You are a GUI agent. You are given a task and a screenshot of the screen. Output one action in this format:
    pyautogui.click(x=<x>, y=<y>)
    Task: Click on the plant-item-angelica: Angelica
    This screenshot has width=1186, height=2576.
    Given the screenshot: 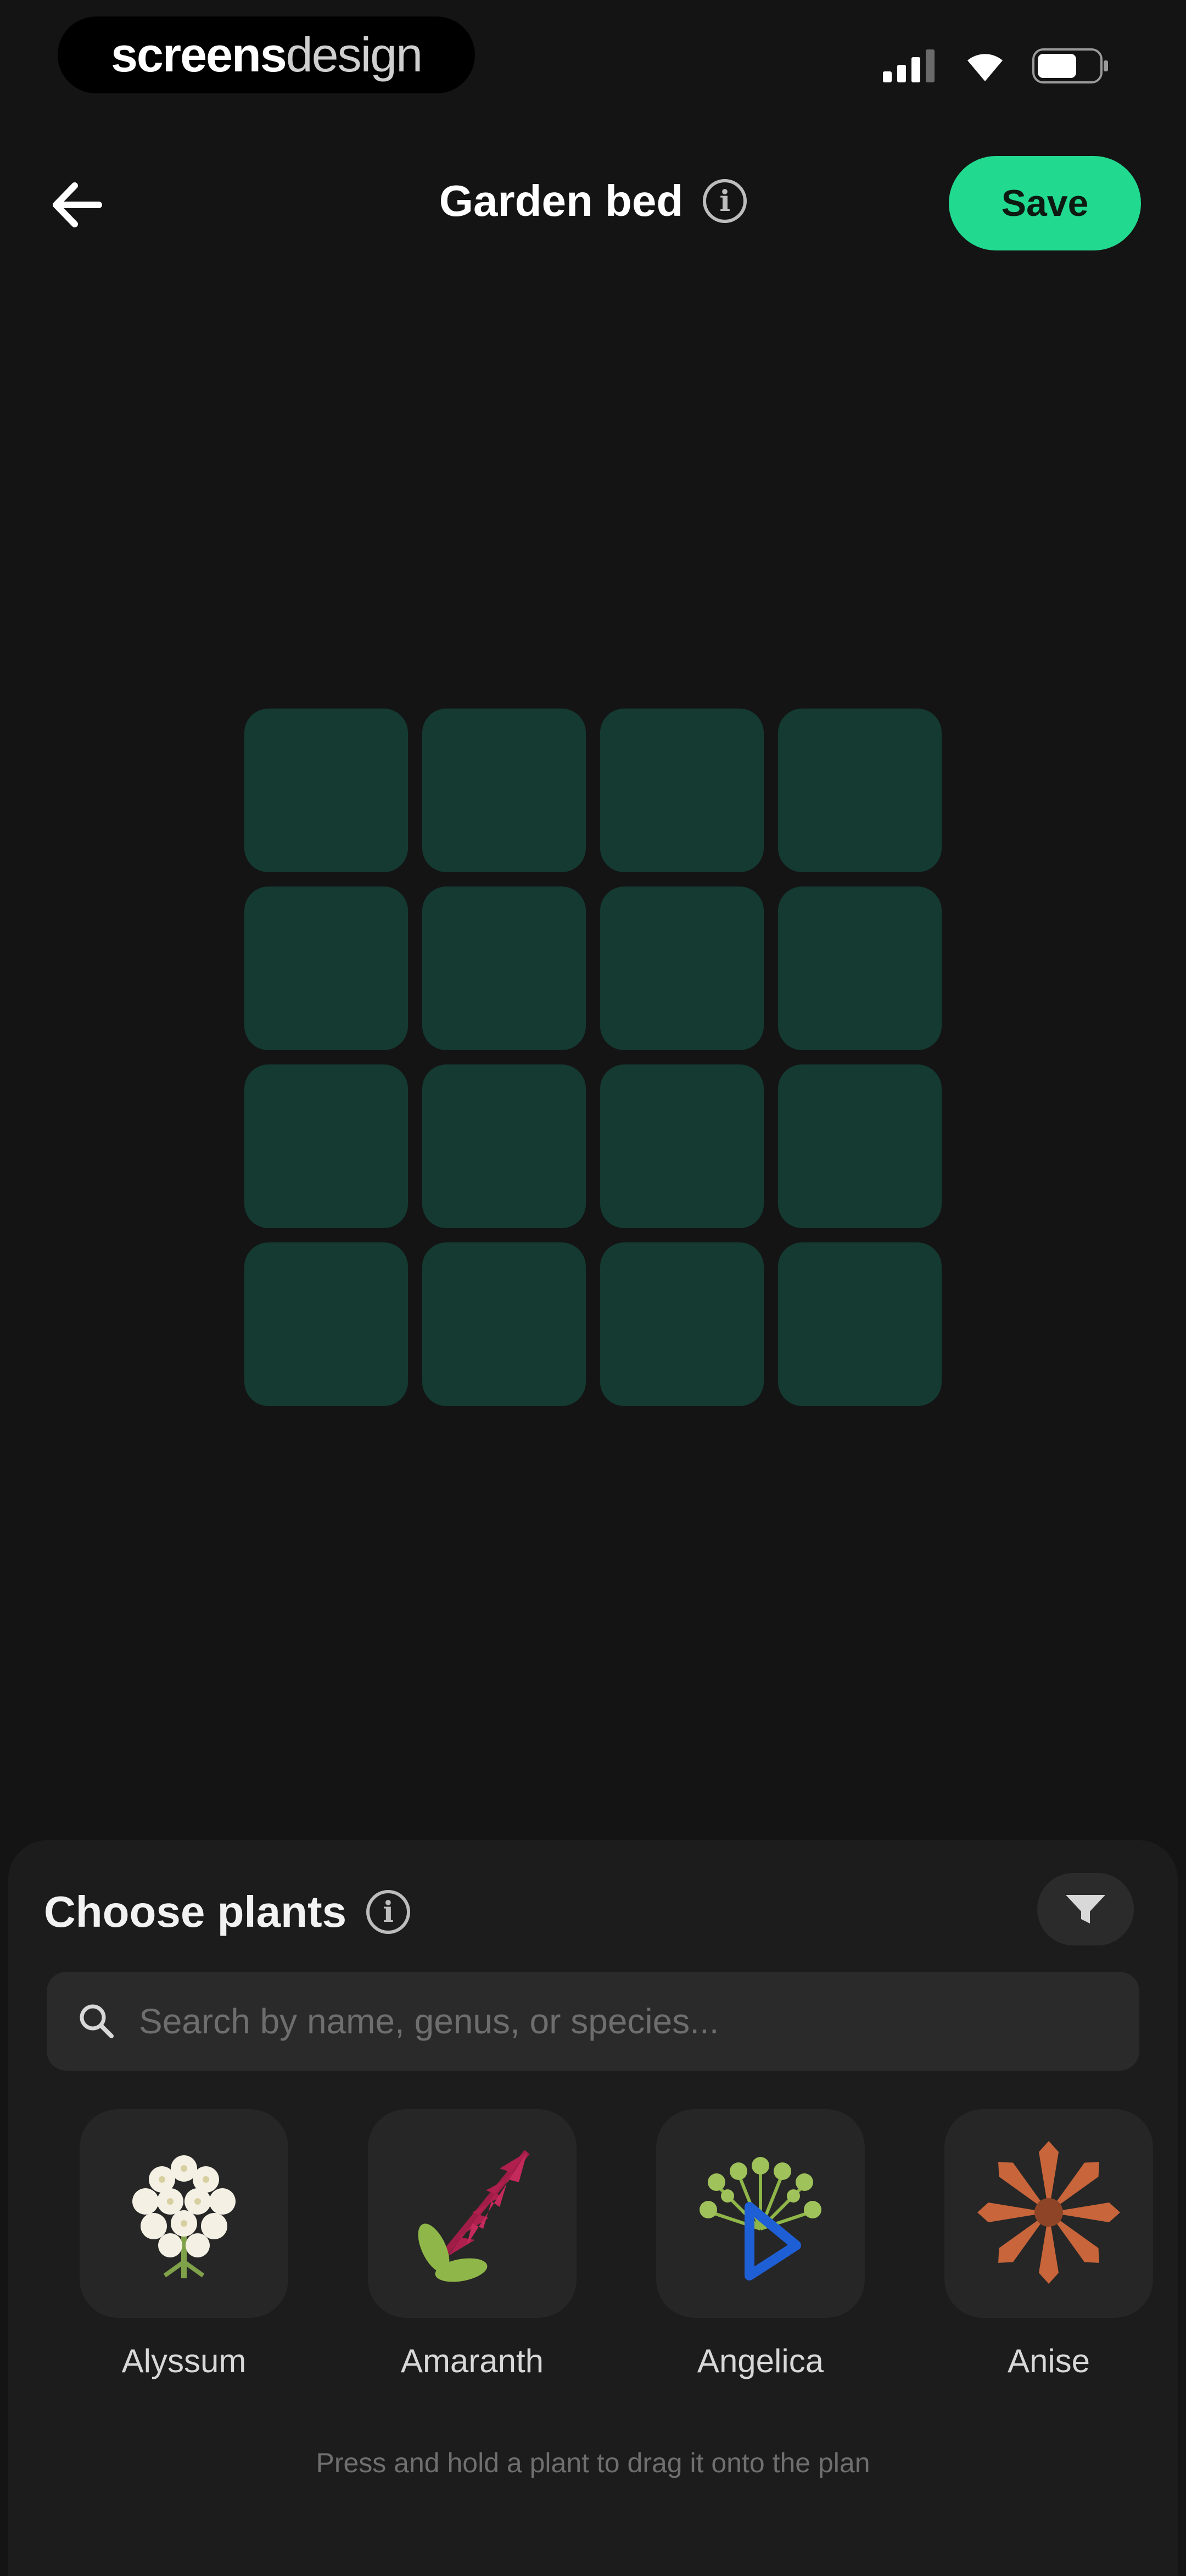 What is the action you would take?
    pyautogui.click(x=760, y=2252)
    